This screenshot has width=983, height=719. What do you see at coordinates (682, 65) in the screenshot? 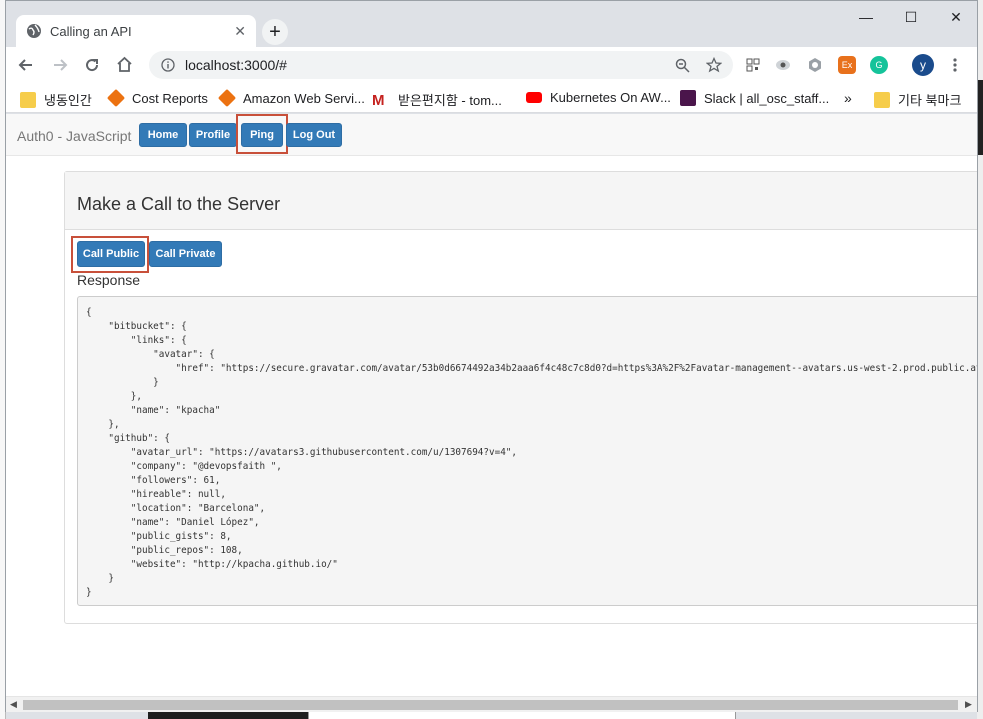
I see `zoom-icon` at bounding box center [682, 65].